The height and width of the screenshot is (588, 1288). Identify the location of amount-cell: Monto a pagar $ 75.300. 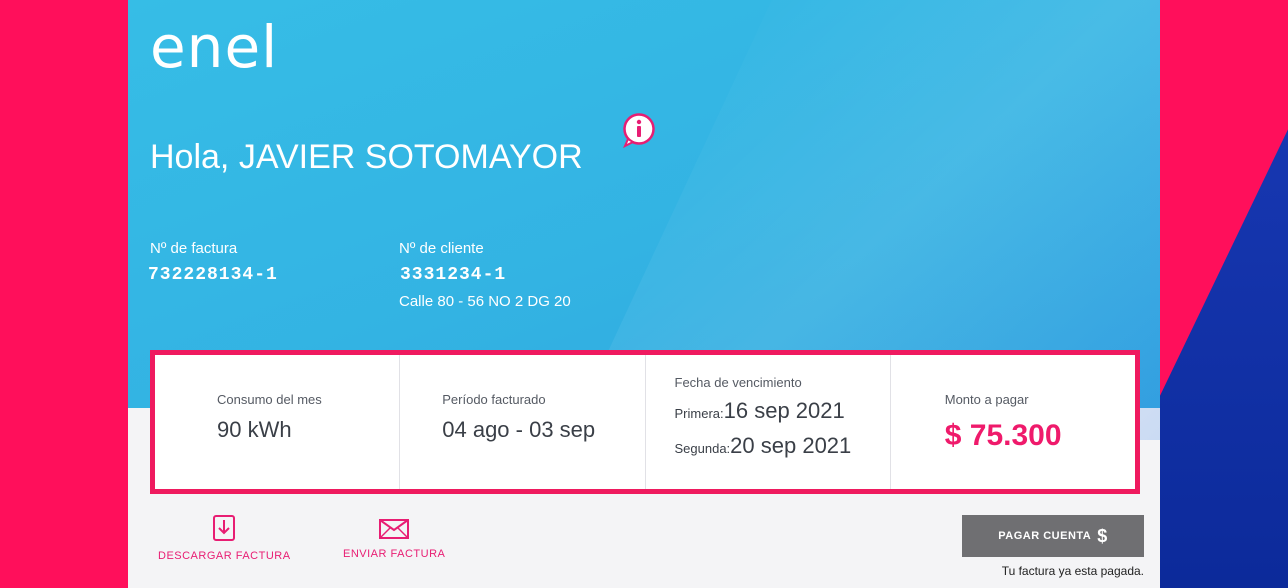
(1013, 422).